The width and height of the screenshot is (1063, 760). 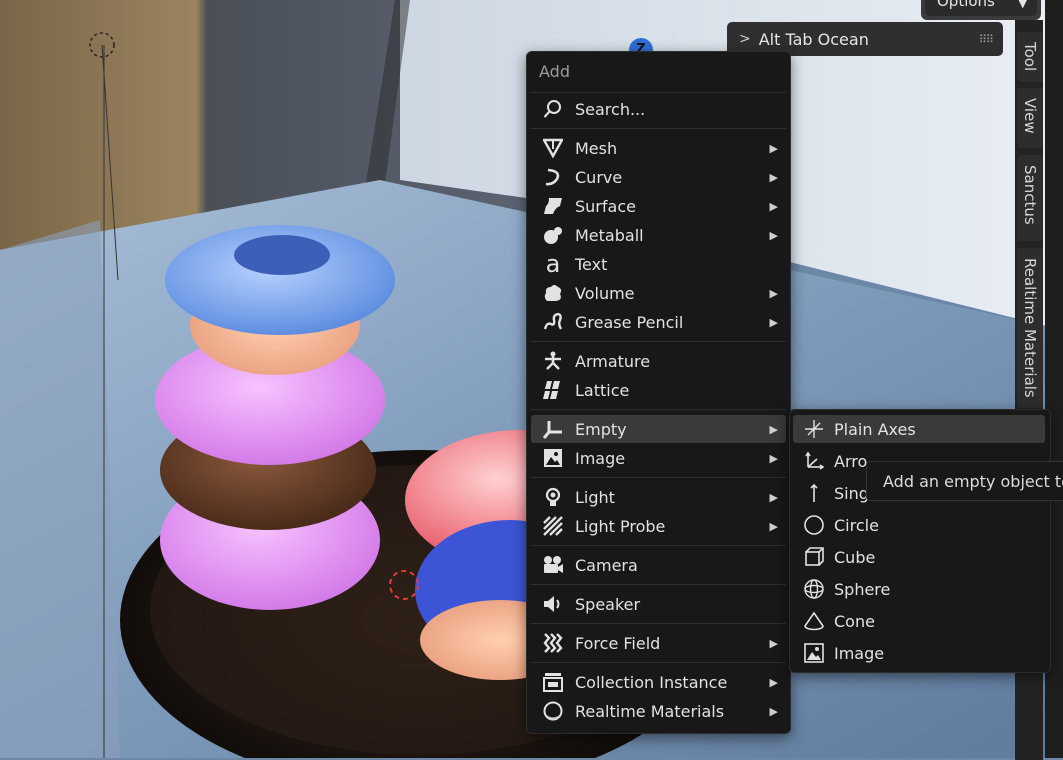 What do you see at coordinates (553, 264) in the screenshot?
I see `text-icon: a` at bounding box center [553, 264].